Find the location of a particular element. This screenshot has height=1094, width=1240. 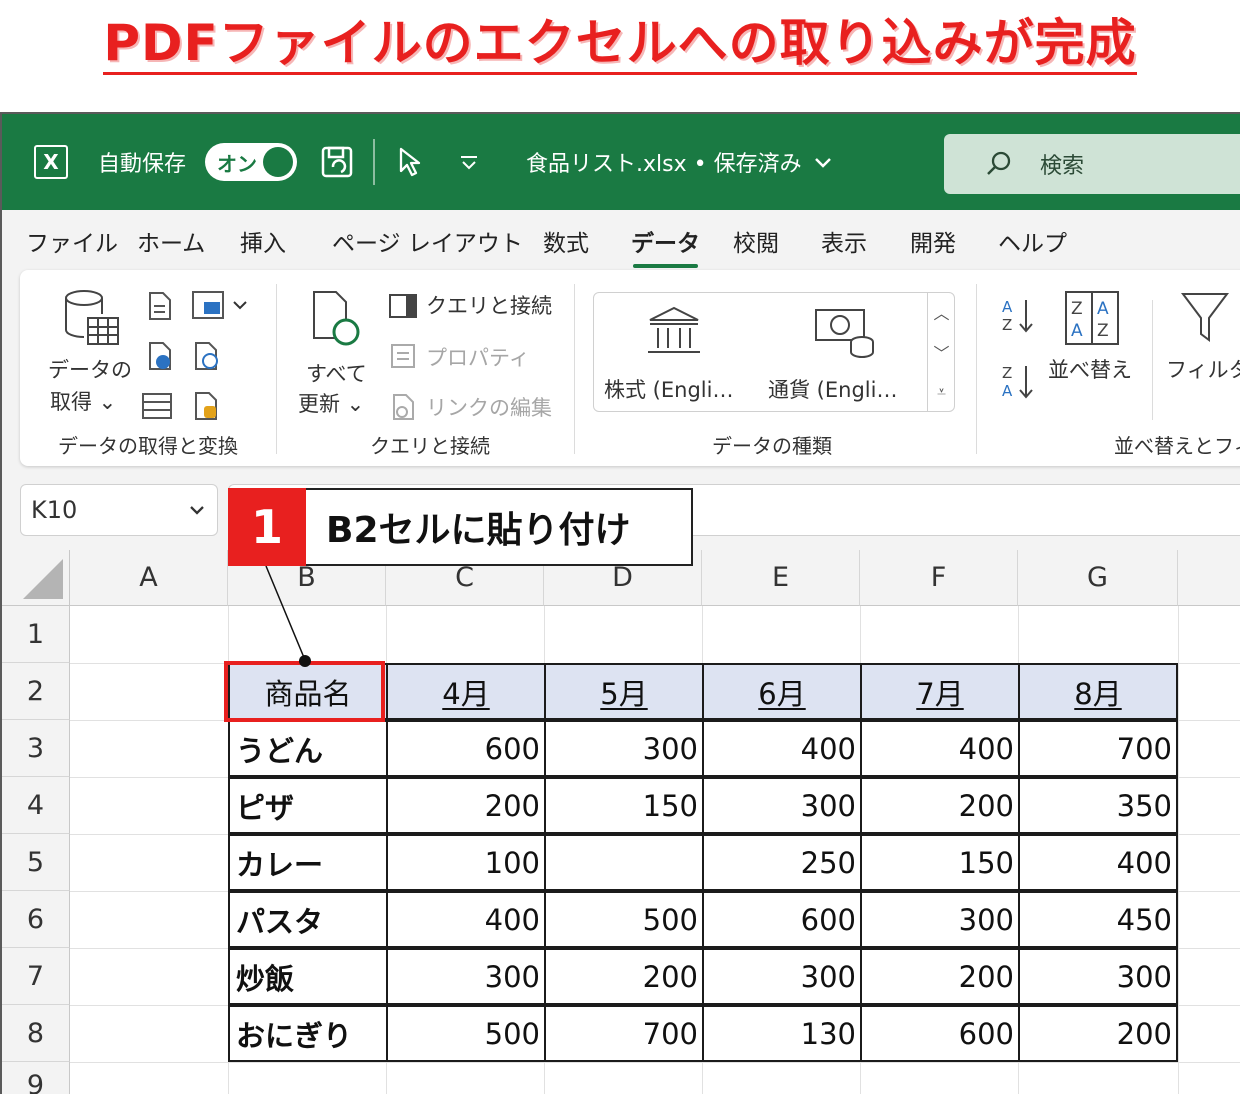

step-number-badge: 1 is located at coordinates (267, 527).